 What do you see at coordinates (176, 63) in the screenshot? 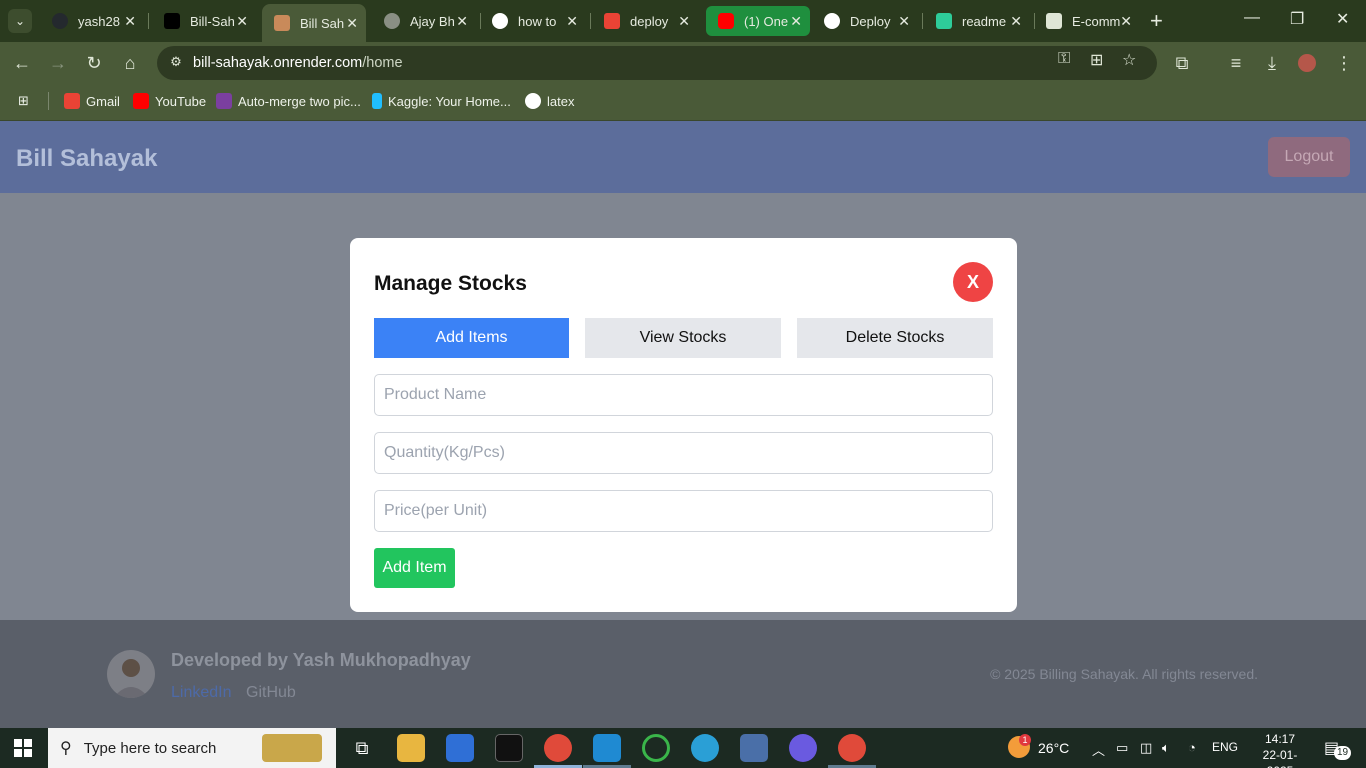
I see `site-info-icon: ⚙` at bounding box center [176, 63].